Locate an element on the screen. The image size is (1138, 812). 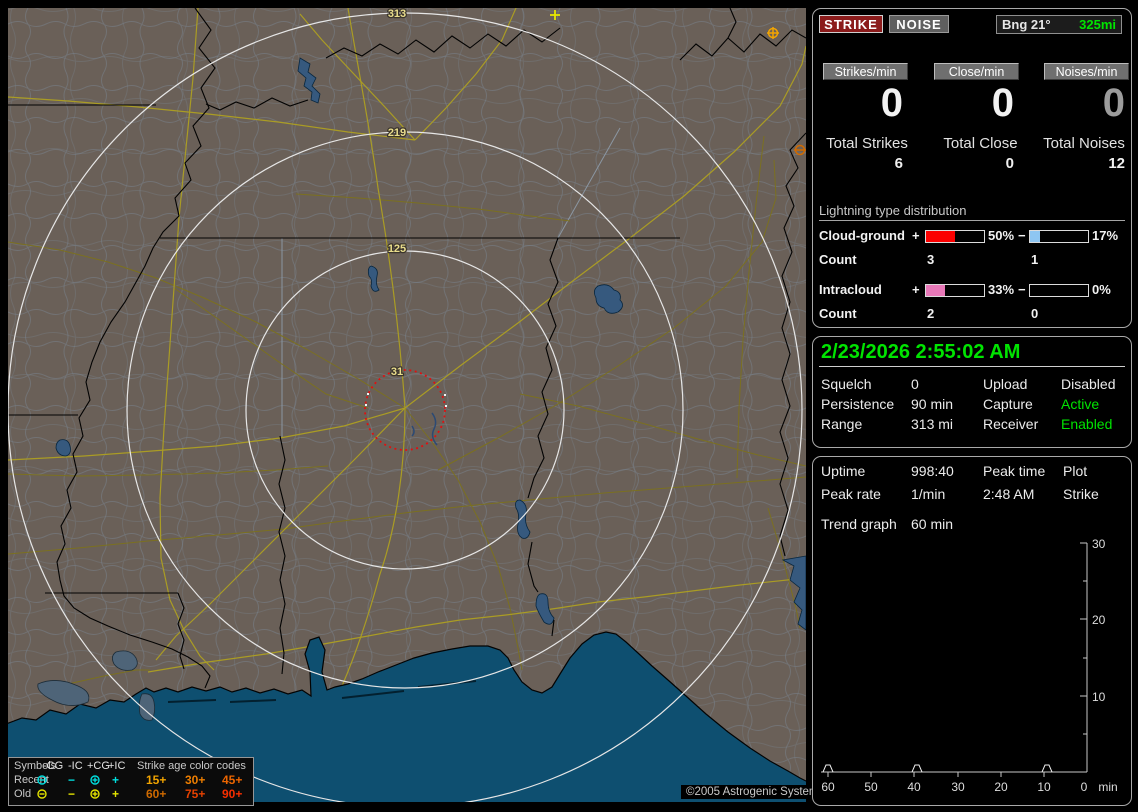
uptime-label: Uptime is located at coordinates (843, 471).